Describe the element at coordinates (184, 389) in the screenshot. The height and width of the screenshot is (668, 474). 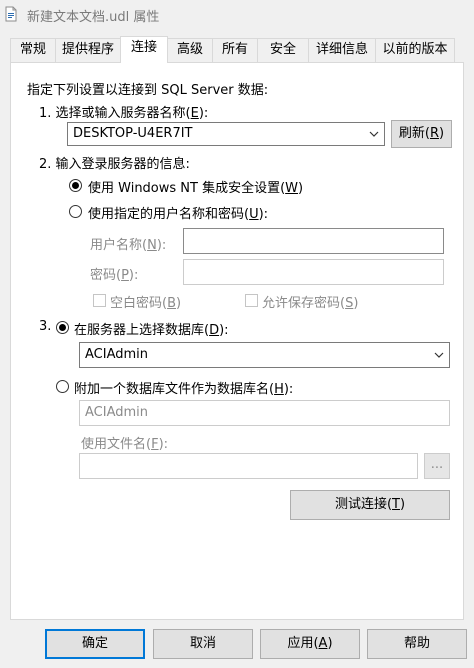
I see `attach-db-label: 附加一个数据库文件作为数据库名(H):` at that location.